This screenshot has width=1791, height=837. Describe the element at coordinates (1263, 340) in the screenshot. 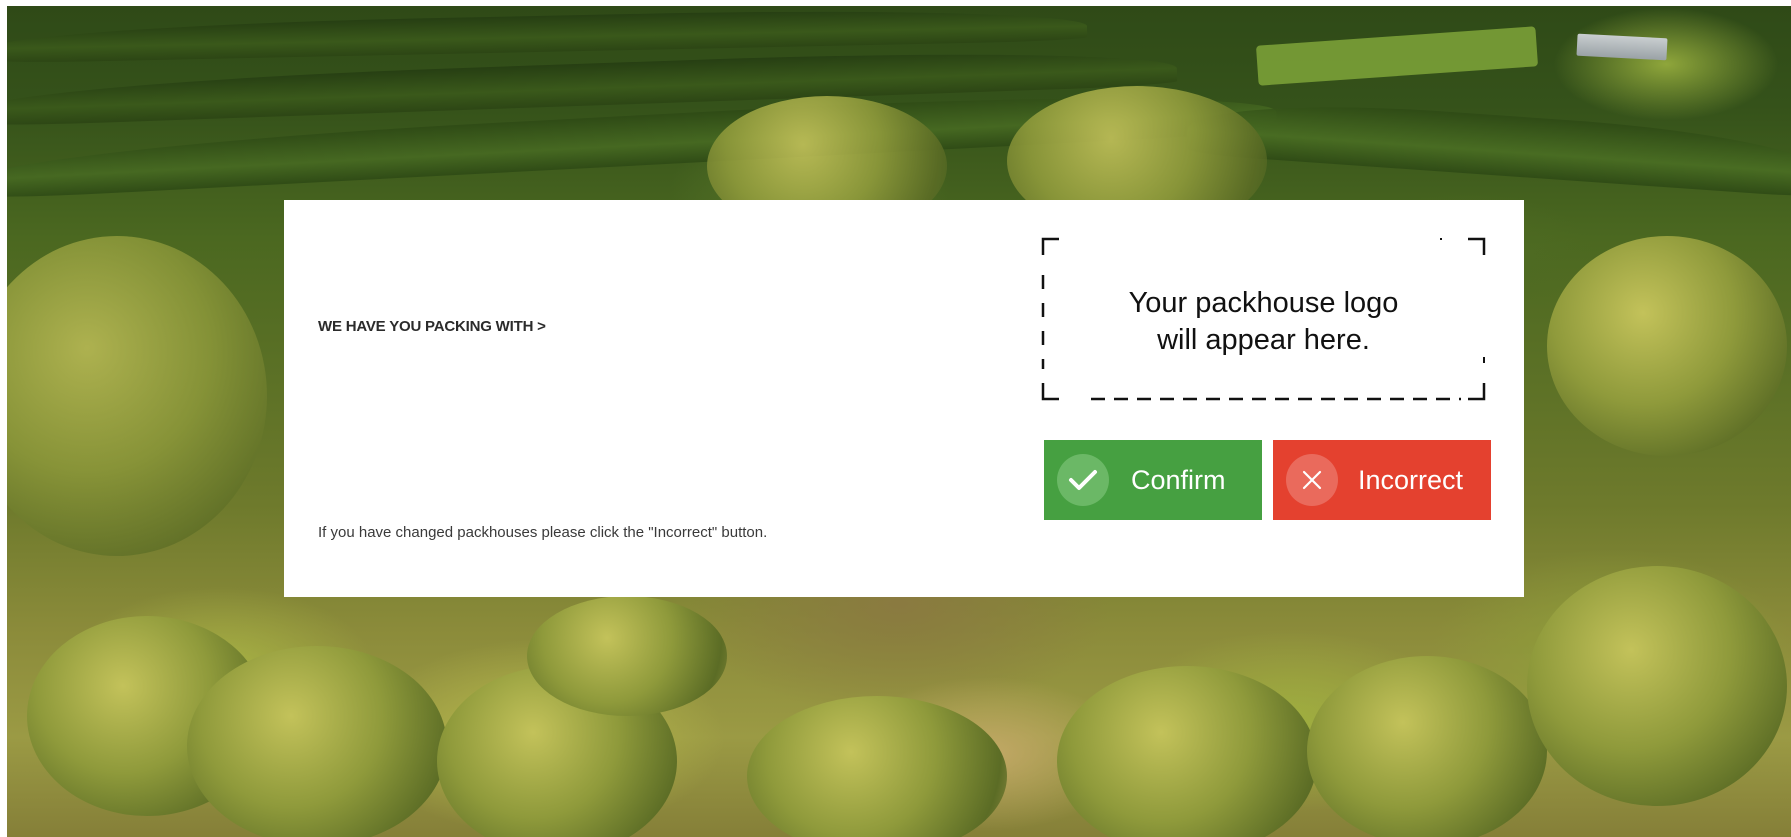

I see `logo-placeholder-line2: will appear here.` at that location.